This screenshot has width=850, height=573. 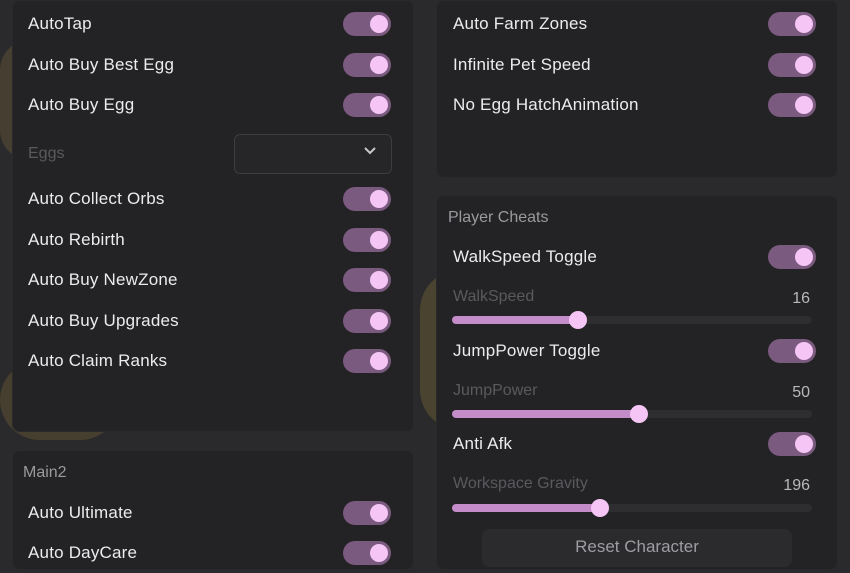 I want to click on auto-collect-orbs-row: Auto Collect Orbs, so click(x=213, y=199).